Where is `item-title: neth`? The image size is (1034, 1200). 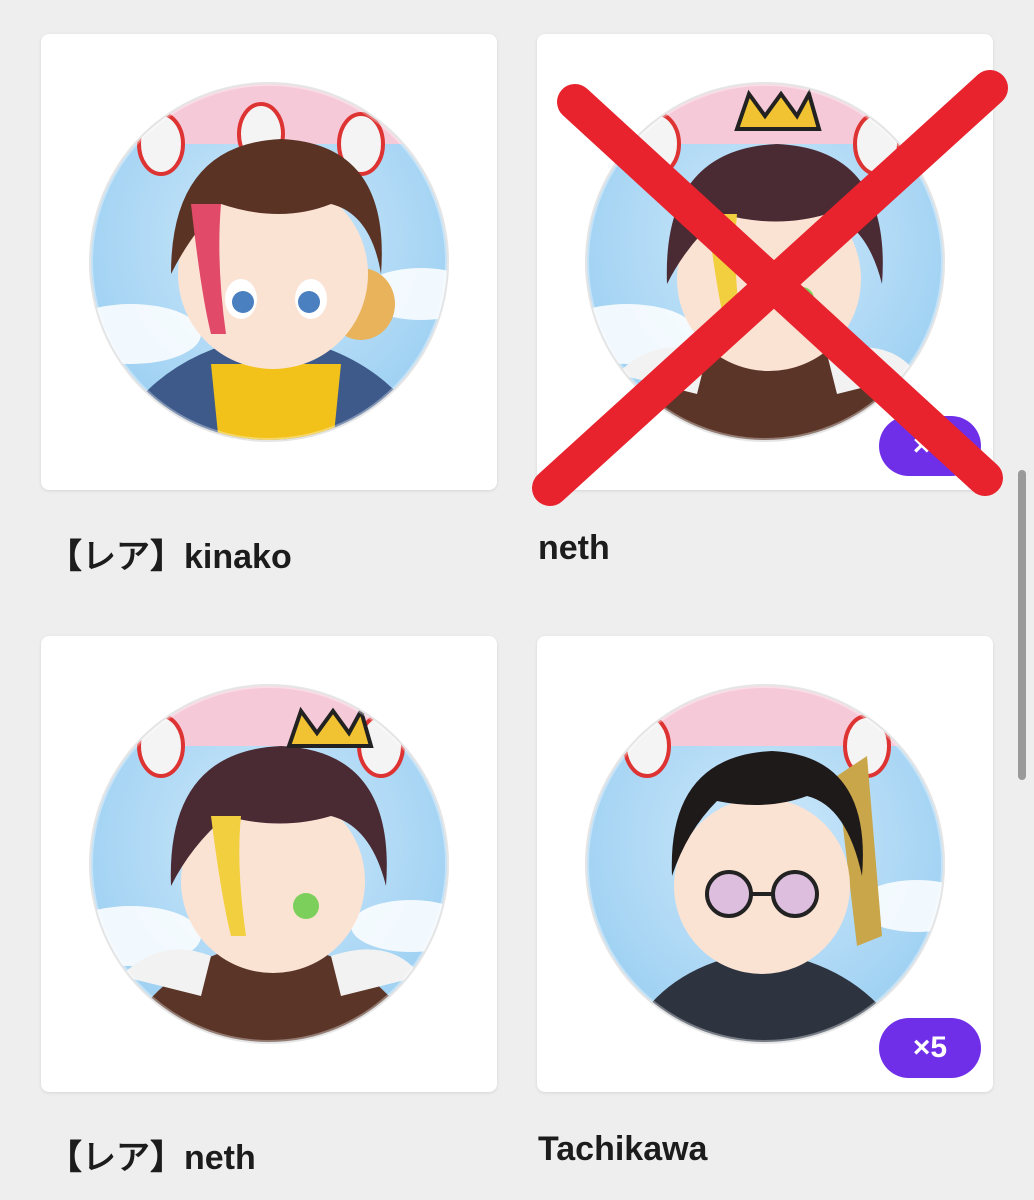 item-title: neth is located at coordinates (574, 548).